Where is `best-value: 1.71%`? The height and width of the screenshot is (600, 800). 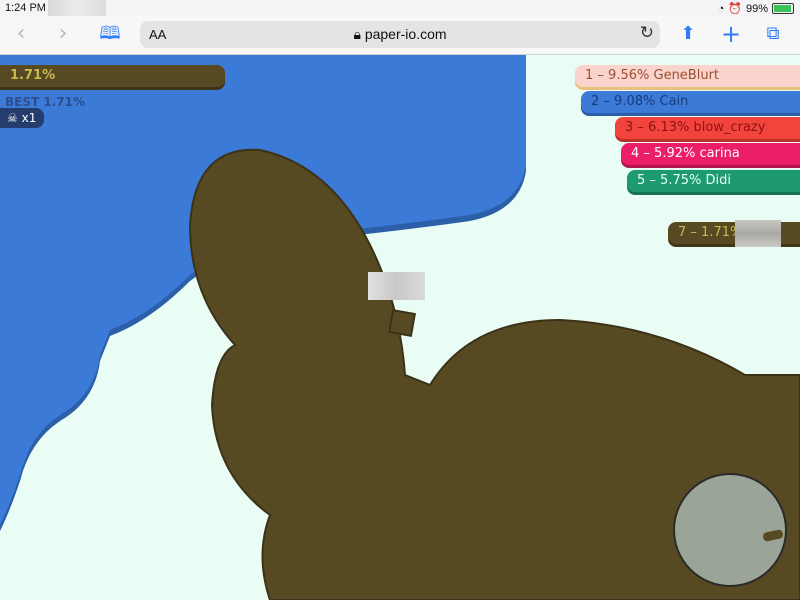 best-value: 1.71% is located at coordinates (64, 102).